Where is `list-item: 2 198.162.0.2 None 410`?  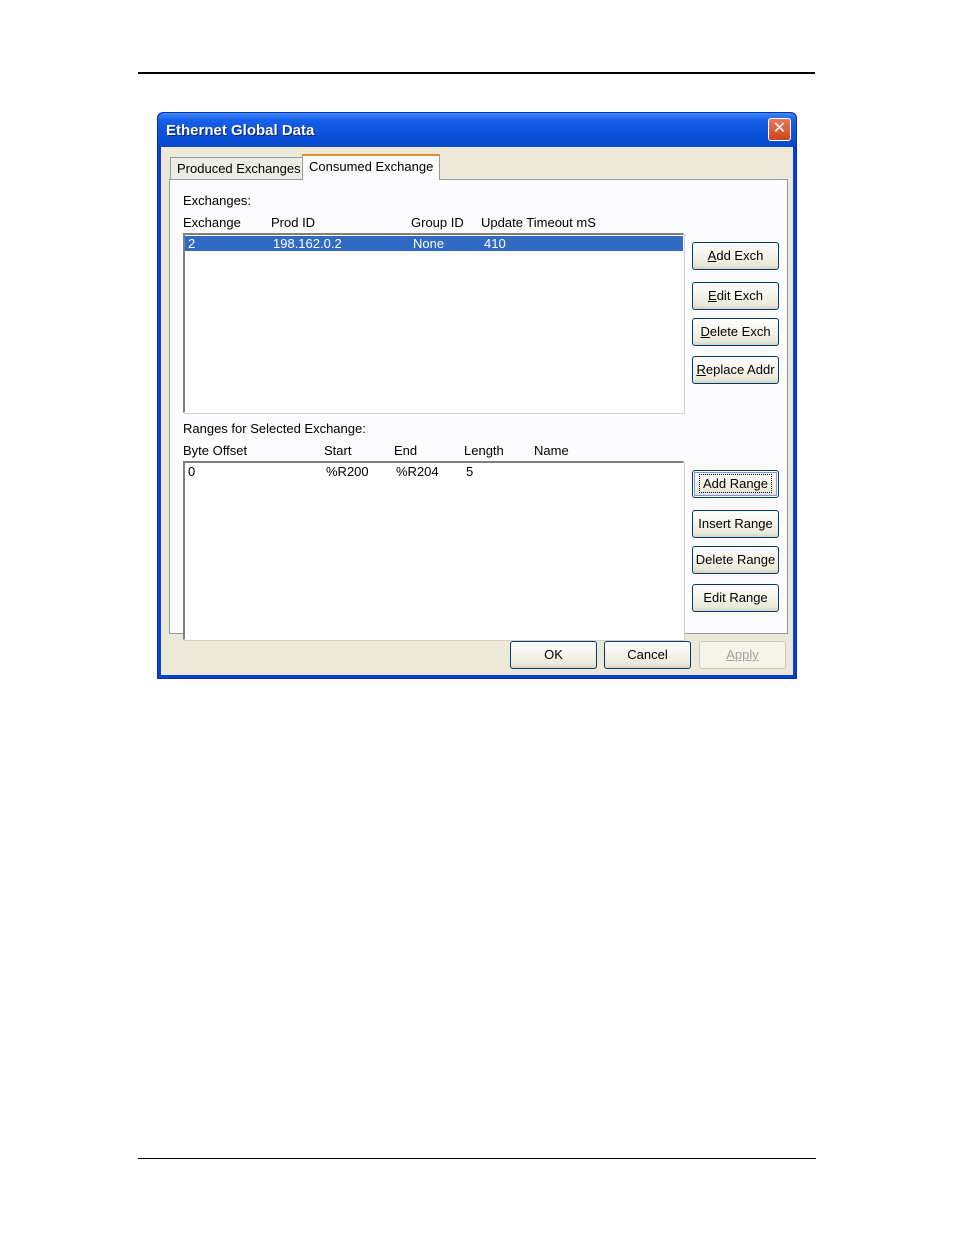 list-item: 2 198.162.0.2 None 410 is located at coordinates (434, 243).